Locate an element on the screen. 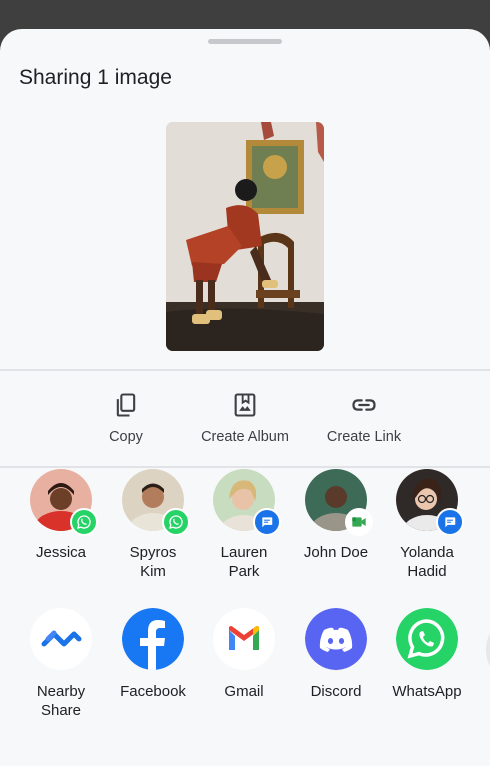 This screenshot has height=766, width=490. album-icon is located at coordinates (245, 405).